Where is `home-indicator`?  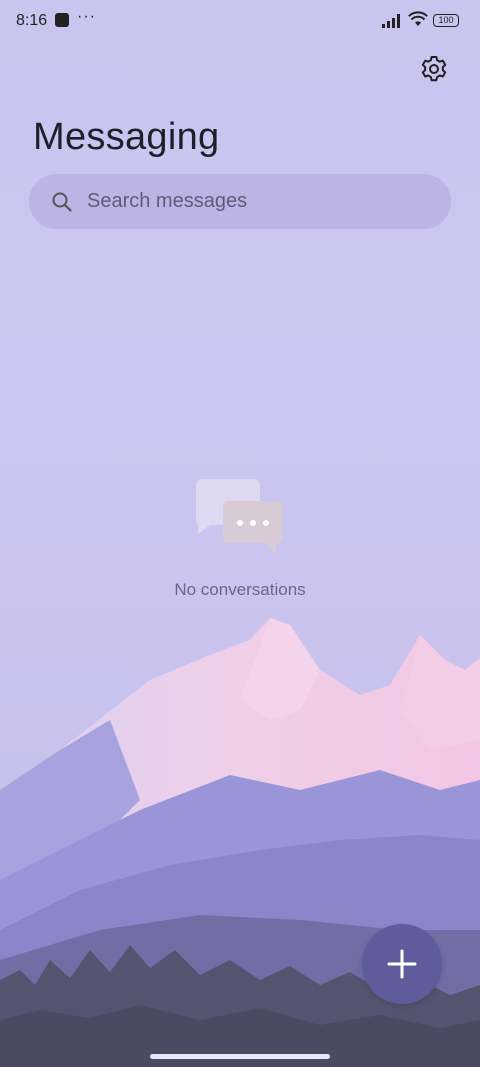
home-indicator is located at coordinates (240, 1056).